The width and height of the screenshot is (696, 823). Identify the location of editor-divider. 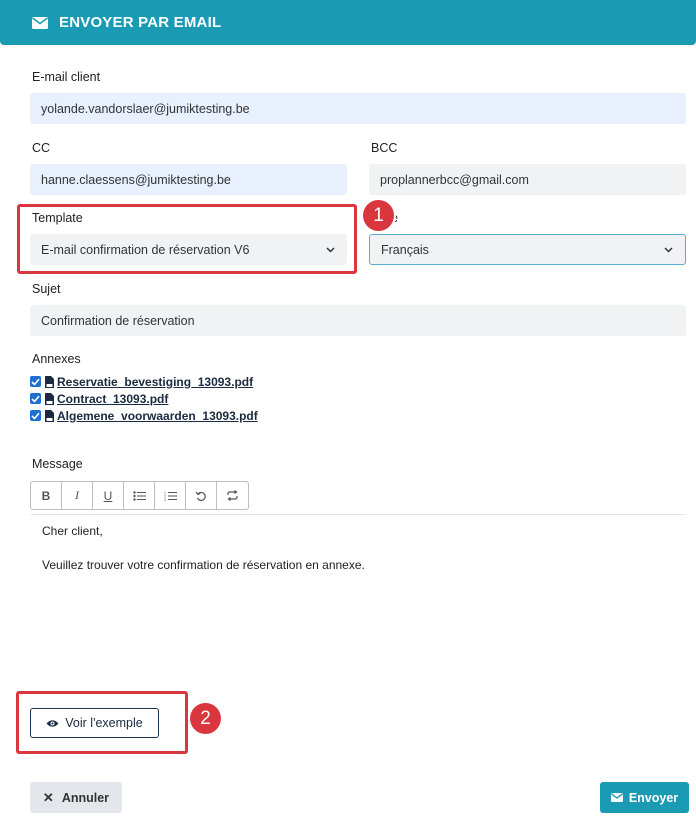
(358, 514).